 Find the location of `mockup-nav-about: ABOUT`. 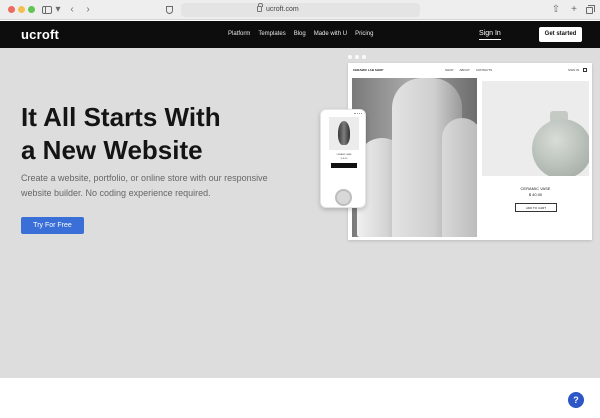

mockup-nav-about: ABOUT is located at coordinates (464, 70).